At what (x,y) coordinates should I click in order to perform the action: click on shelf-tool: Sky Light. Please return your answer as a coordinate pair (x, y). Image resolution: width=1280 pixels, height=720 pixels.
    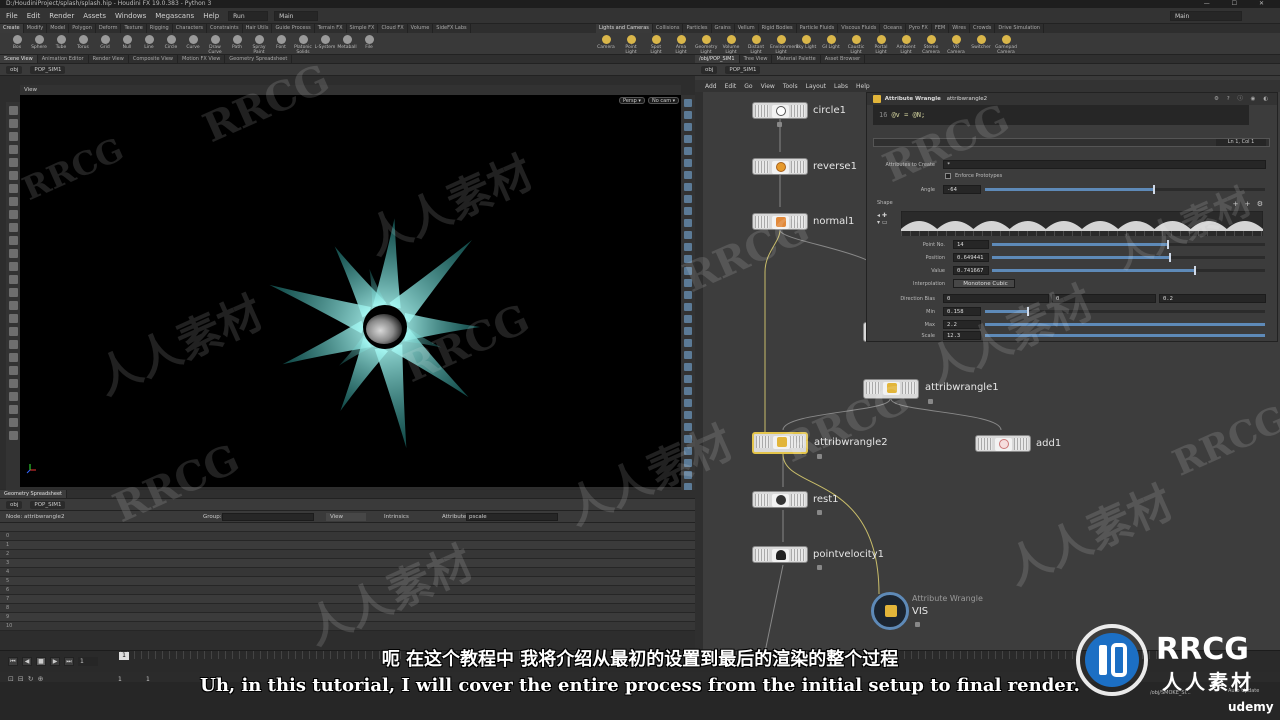
    Looking at the image, I should click on (806, 42).